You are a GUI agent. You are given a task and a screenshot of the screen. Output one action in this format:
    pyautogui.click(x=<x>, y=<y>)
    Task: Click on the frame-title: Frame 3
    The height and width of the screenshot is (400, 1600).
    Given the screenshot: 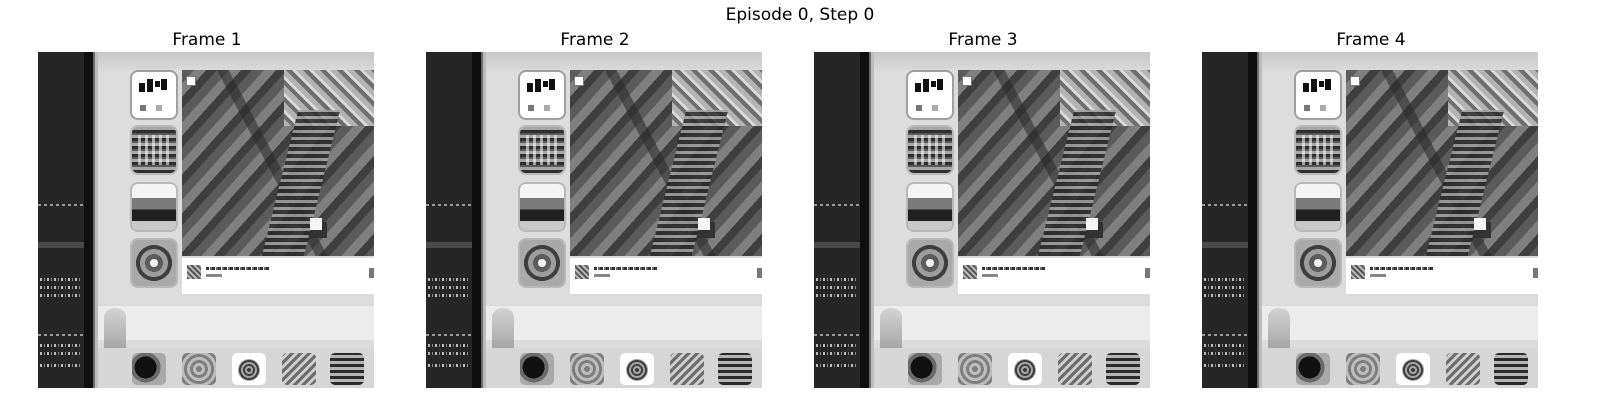 What is the action you would take?
    pyautogui.click(x=983, y=40)
    